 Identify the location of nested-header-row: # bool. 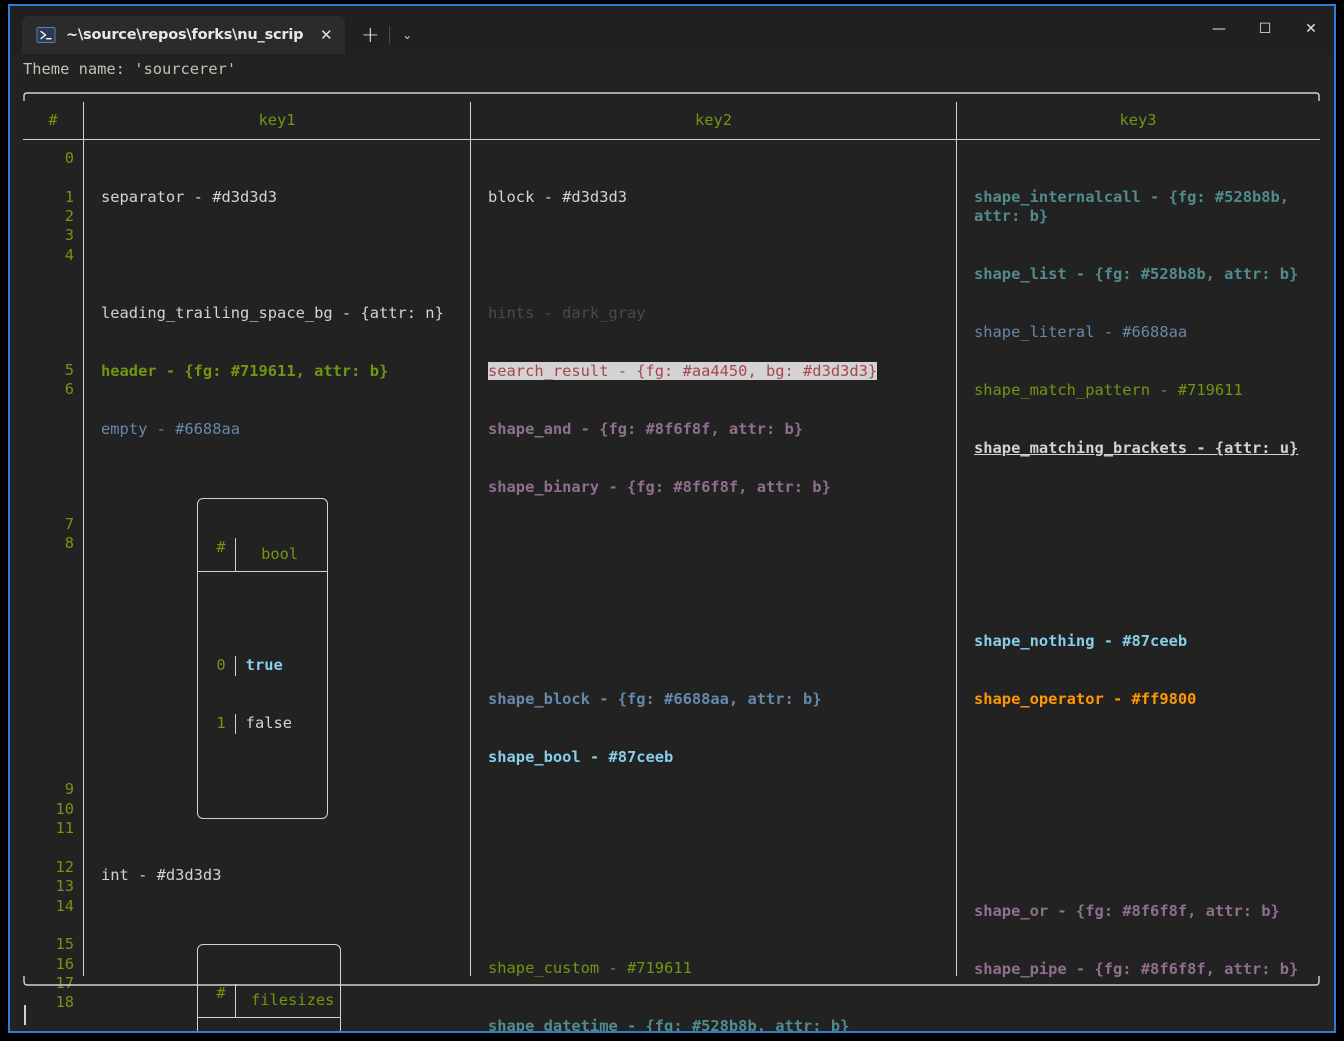
(262, 554).